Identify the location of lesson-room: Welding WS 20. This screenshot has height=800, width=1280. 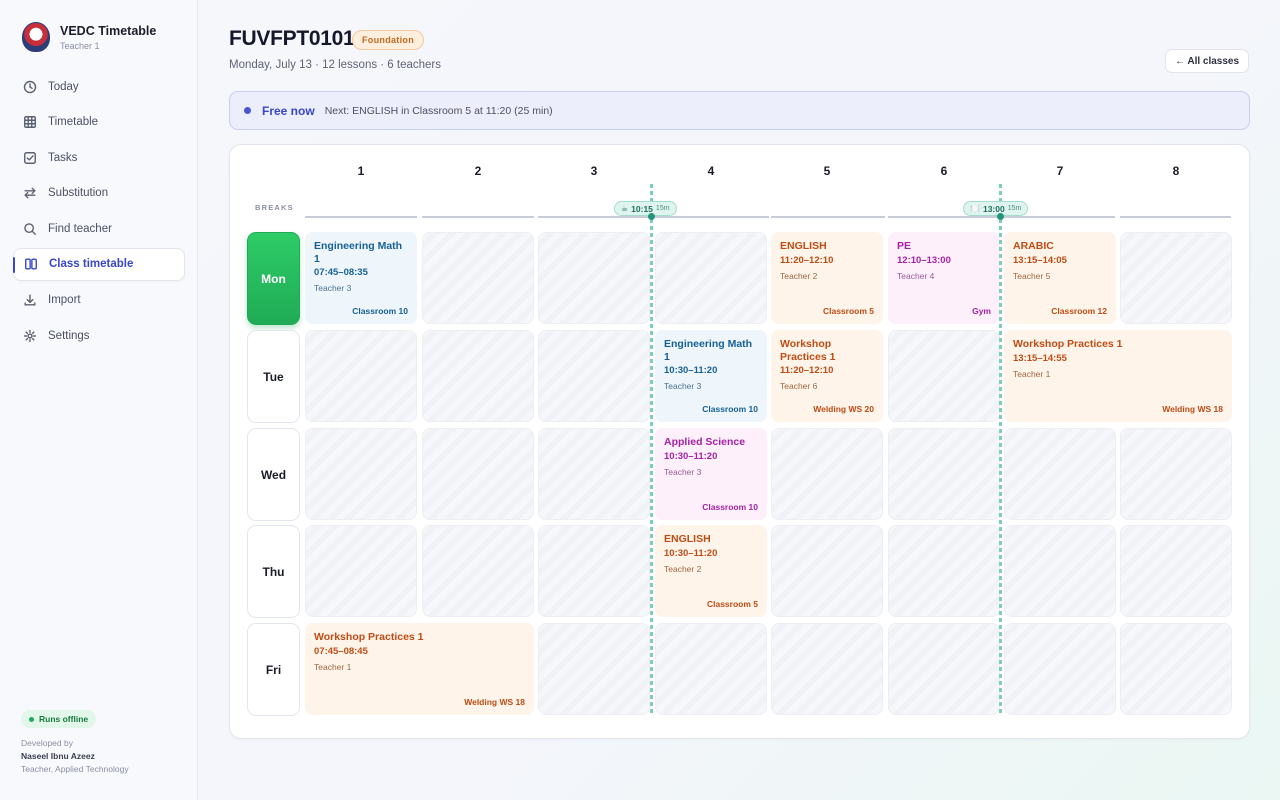
(843, 409).